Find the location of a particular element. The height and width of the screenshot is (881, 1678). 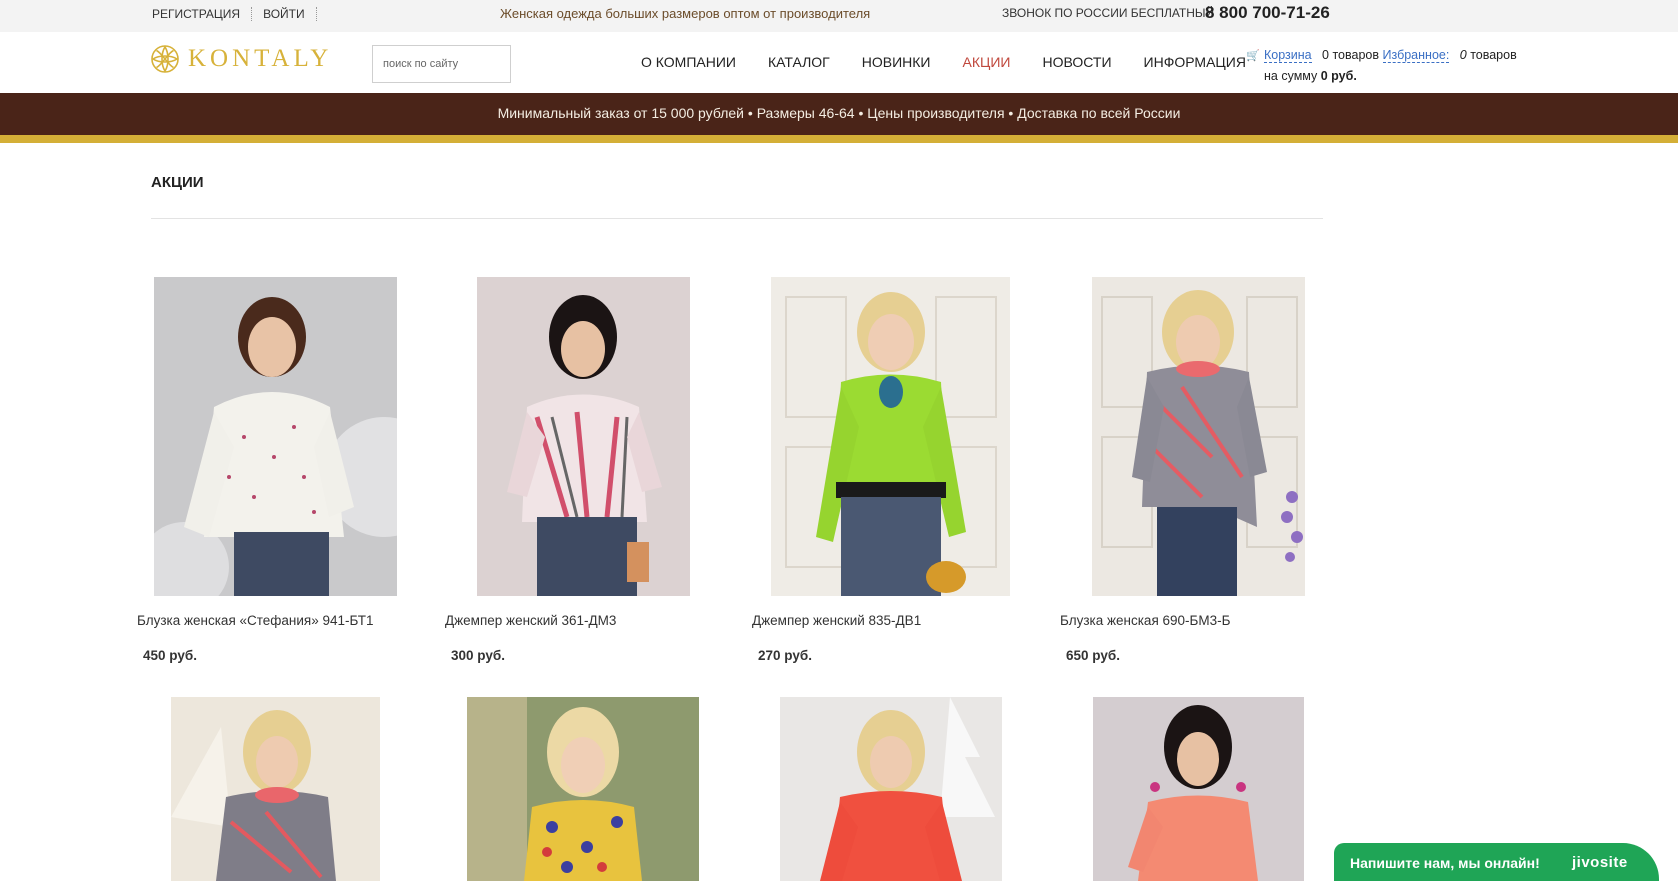

cart-link: Корзина is located at coordinates (1288, 55).